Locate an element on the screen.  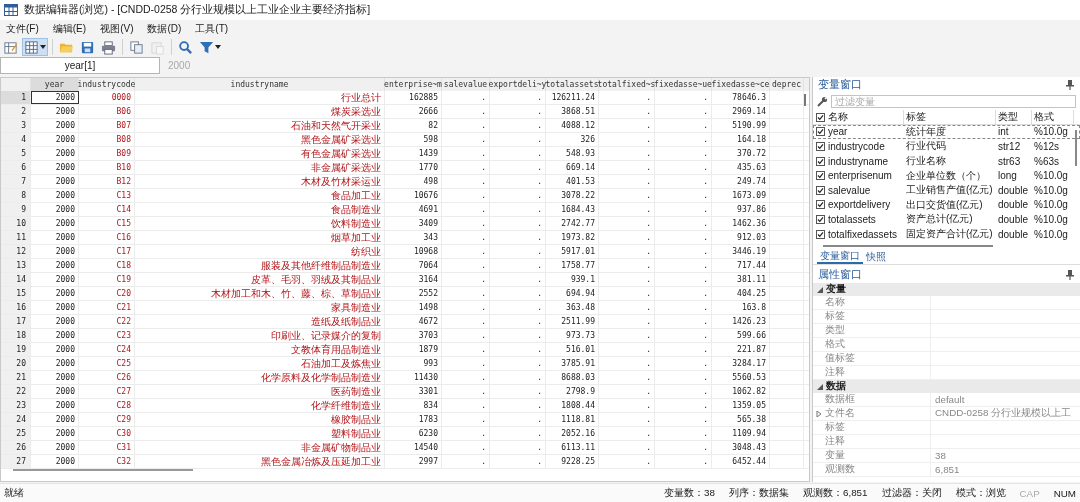
variable-row: totalassets 资产总计(亿元) double %10.0g is located at coordinates (946, 219).